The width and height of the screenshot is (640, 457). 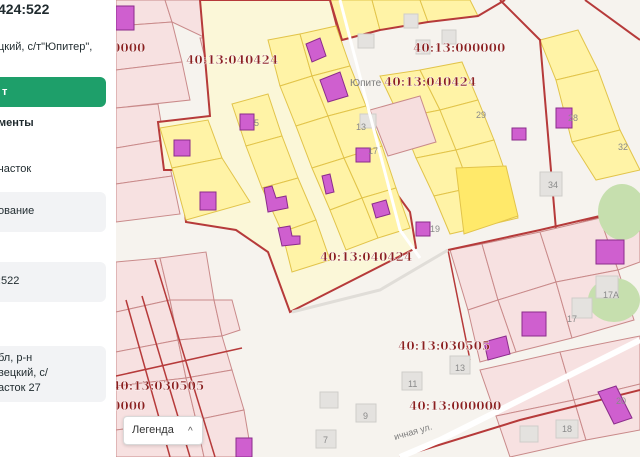 I want to click on street-label: Юпите, so click(x=366, y=83).